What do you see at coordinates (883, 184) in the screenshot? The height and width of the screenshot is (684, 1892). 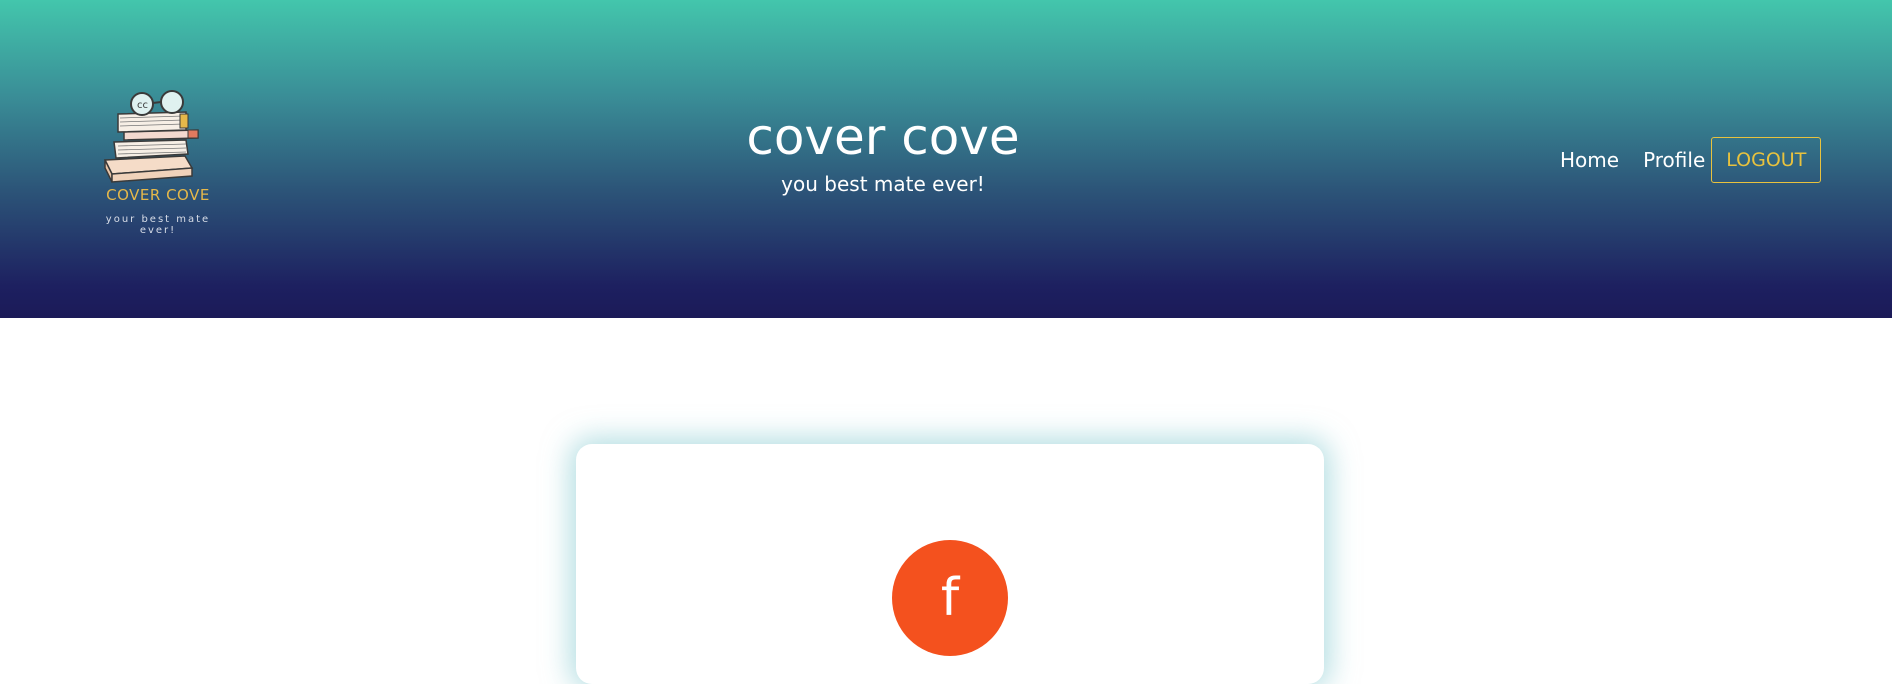 I see `page-subtitle: you best mate ever!` at bounding box center [883, 184].